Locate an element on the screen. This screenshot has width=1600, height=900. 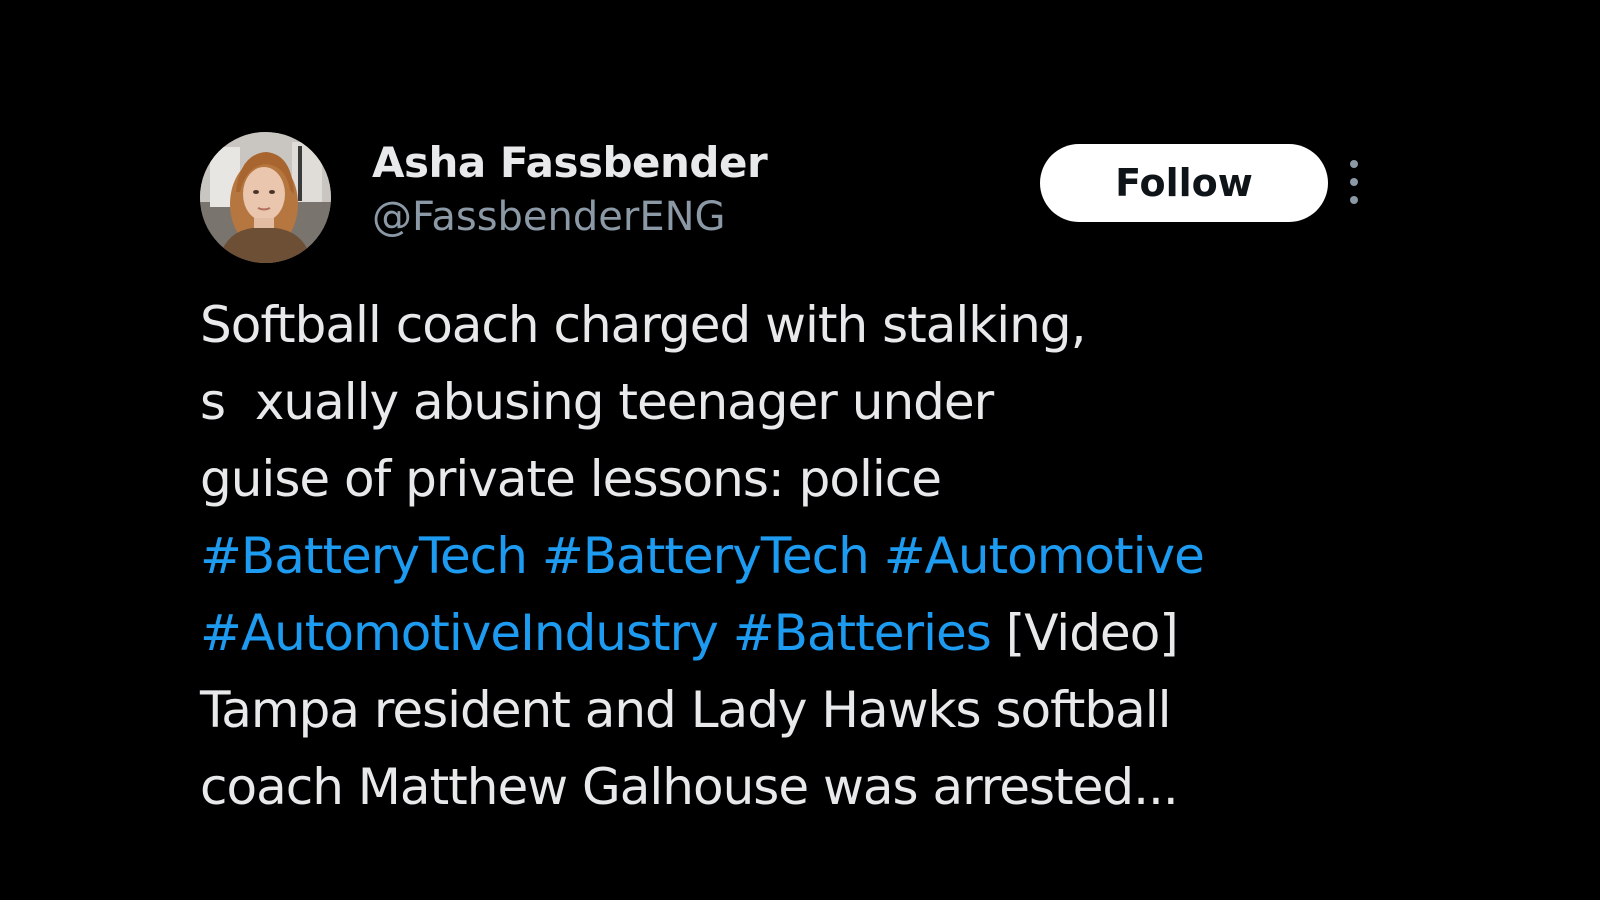
follow-button: Follow is located at coordinates (1184, 183).